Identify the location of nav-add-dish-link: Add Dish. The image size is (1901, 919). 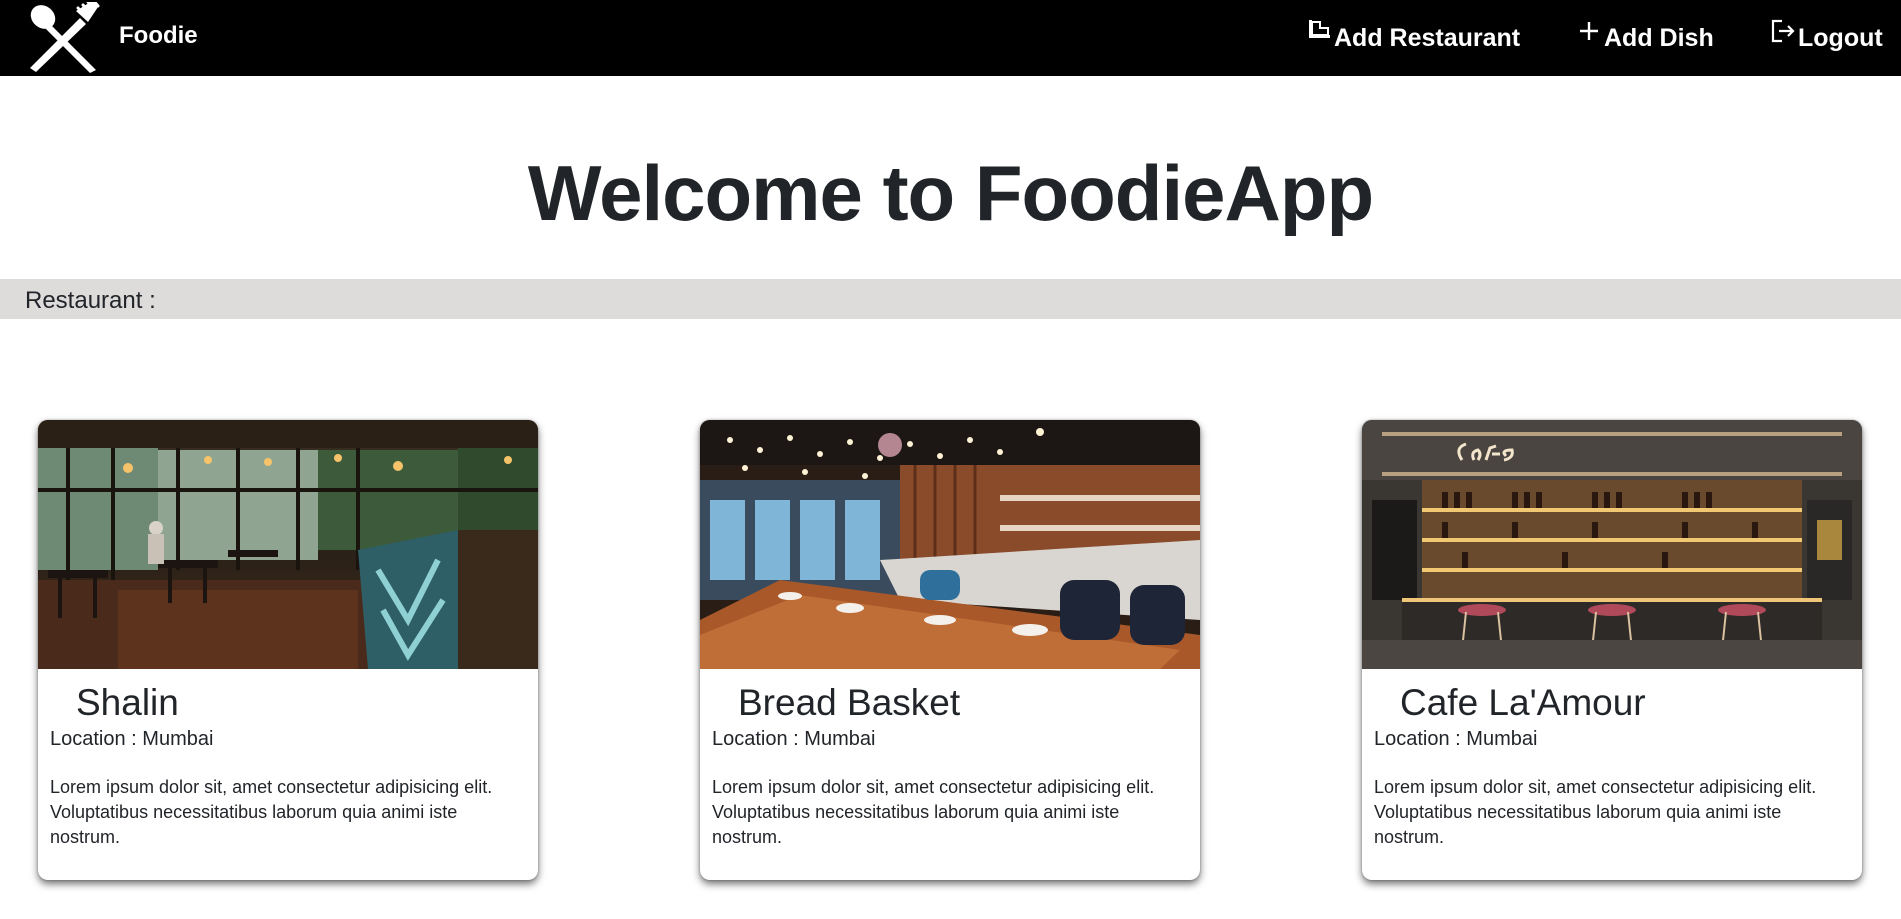
(1645, 38).